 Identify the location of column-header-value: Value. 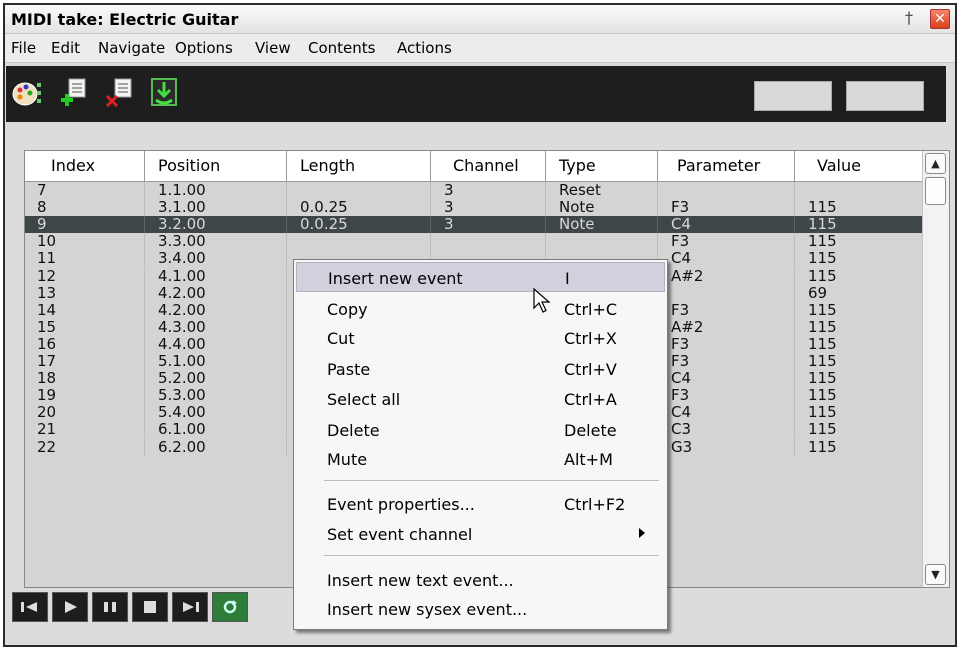
(859, 166).